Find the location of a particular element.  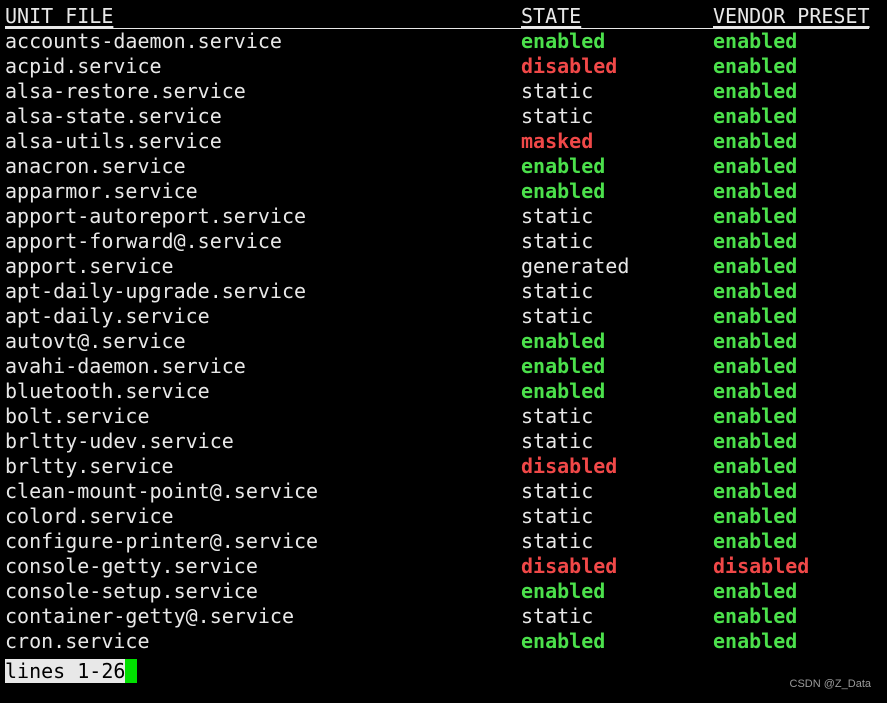

unit-file-name: alsa-state.service is located at coordinates (113, 116).